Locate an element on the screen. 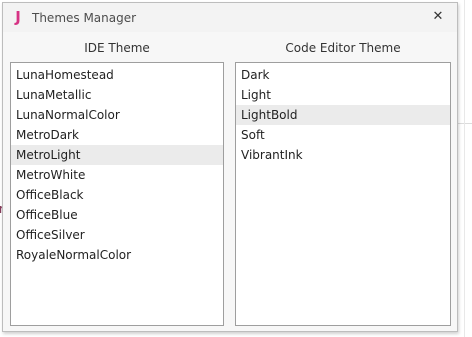 The width and height of the screenshot is (472, 337). ide-theme-list-item: OfficeBlue is located at coordinates (117, 215).